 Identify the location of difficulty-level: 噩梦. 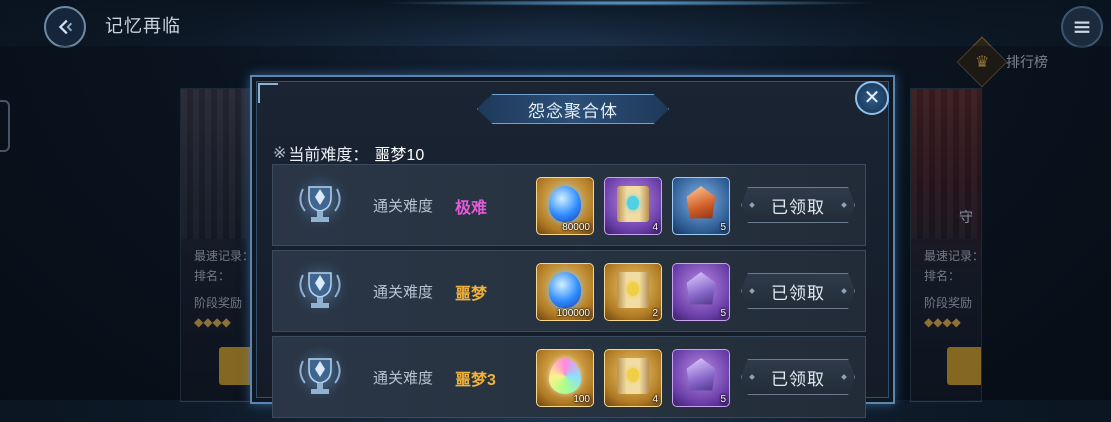
(471, 294).